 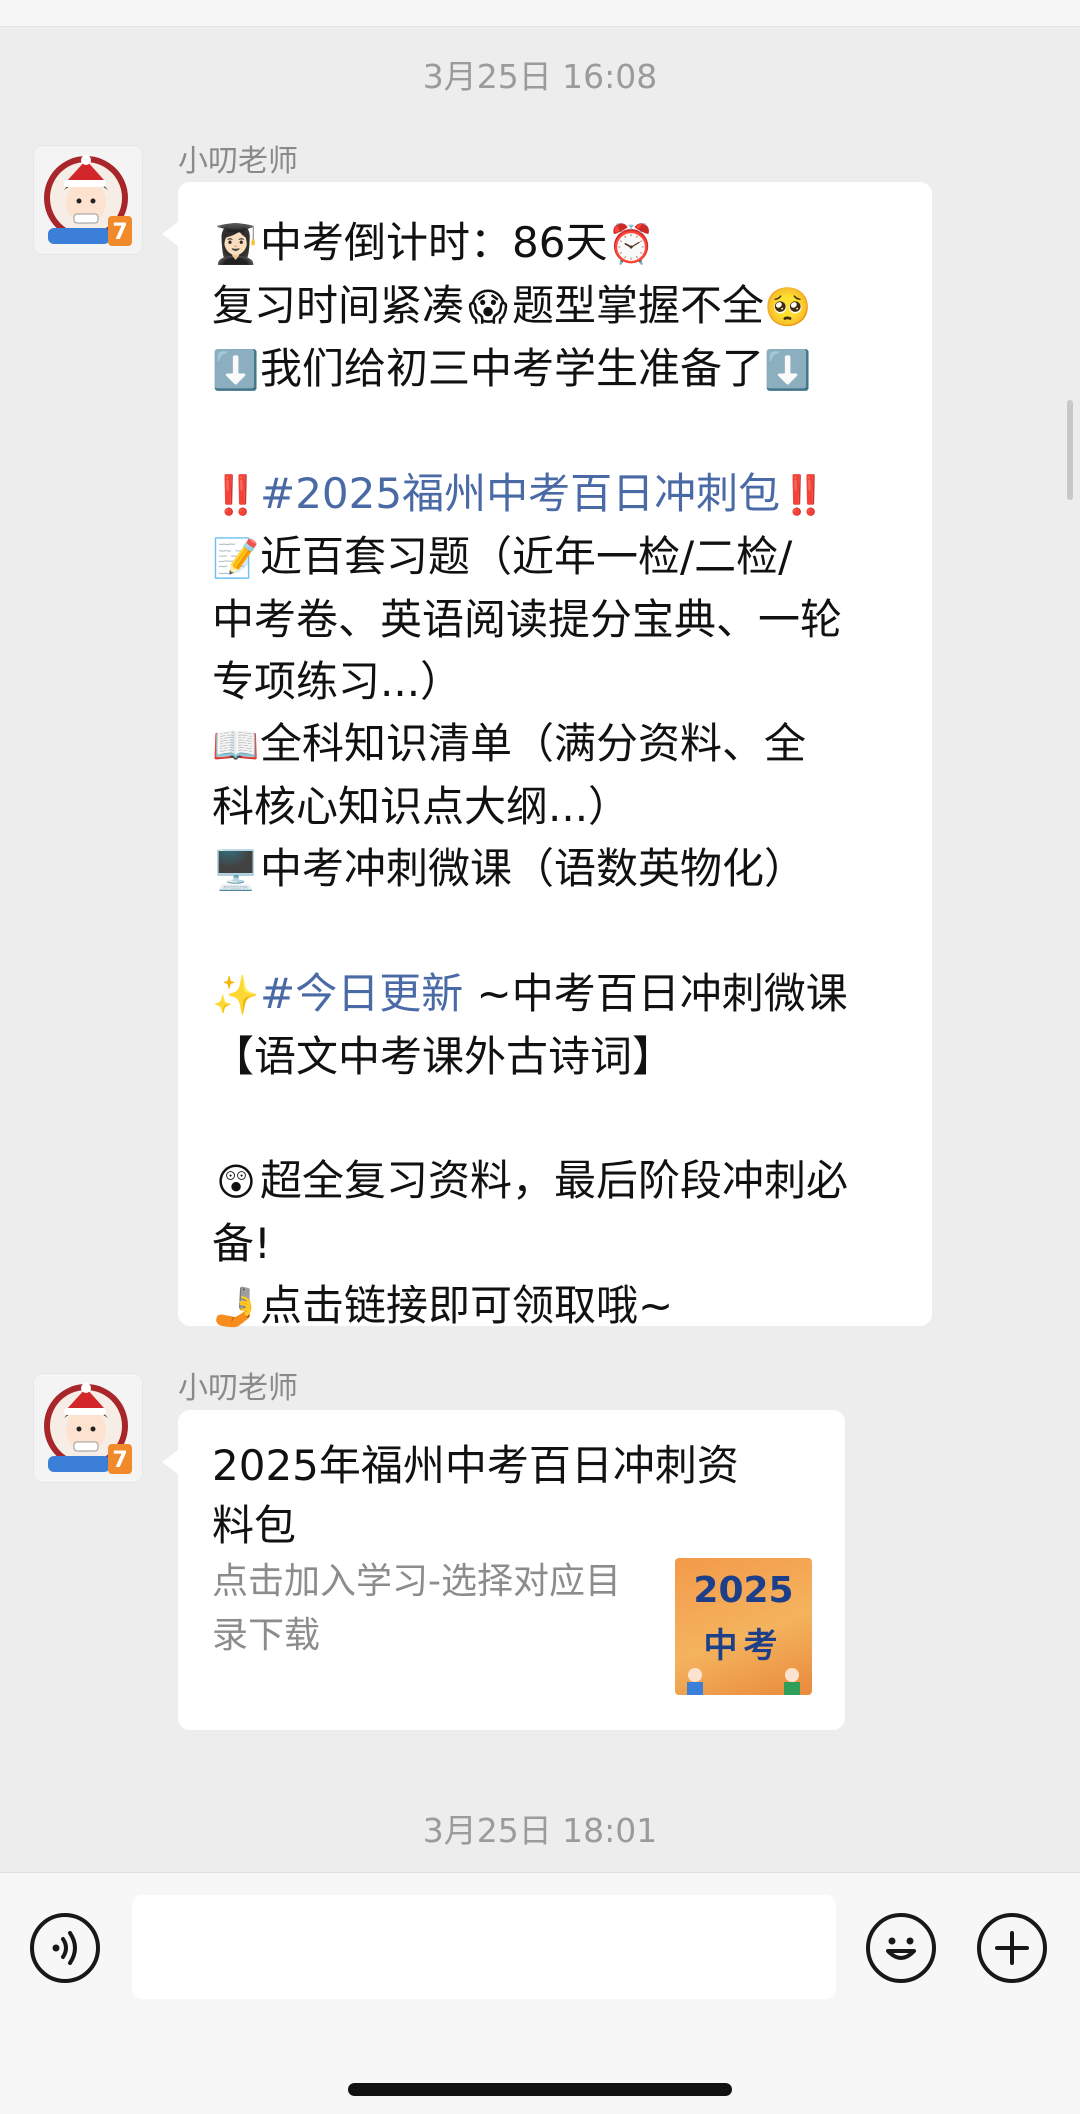 I want to click on pleading-face-emoji: 🥺, so click(x=788, y=307).